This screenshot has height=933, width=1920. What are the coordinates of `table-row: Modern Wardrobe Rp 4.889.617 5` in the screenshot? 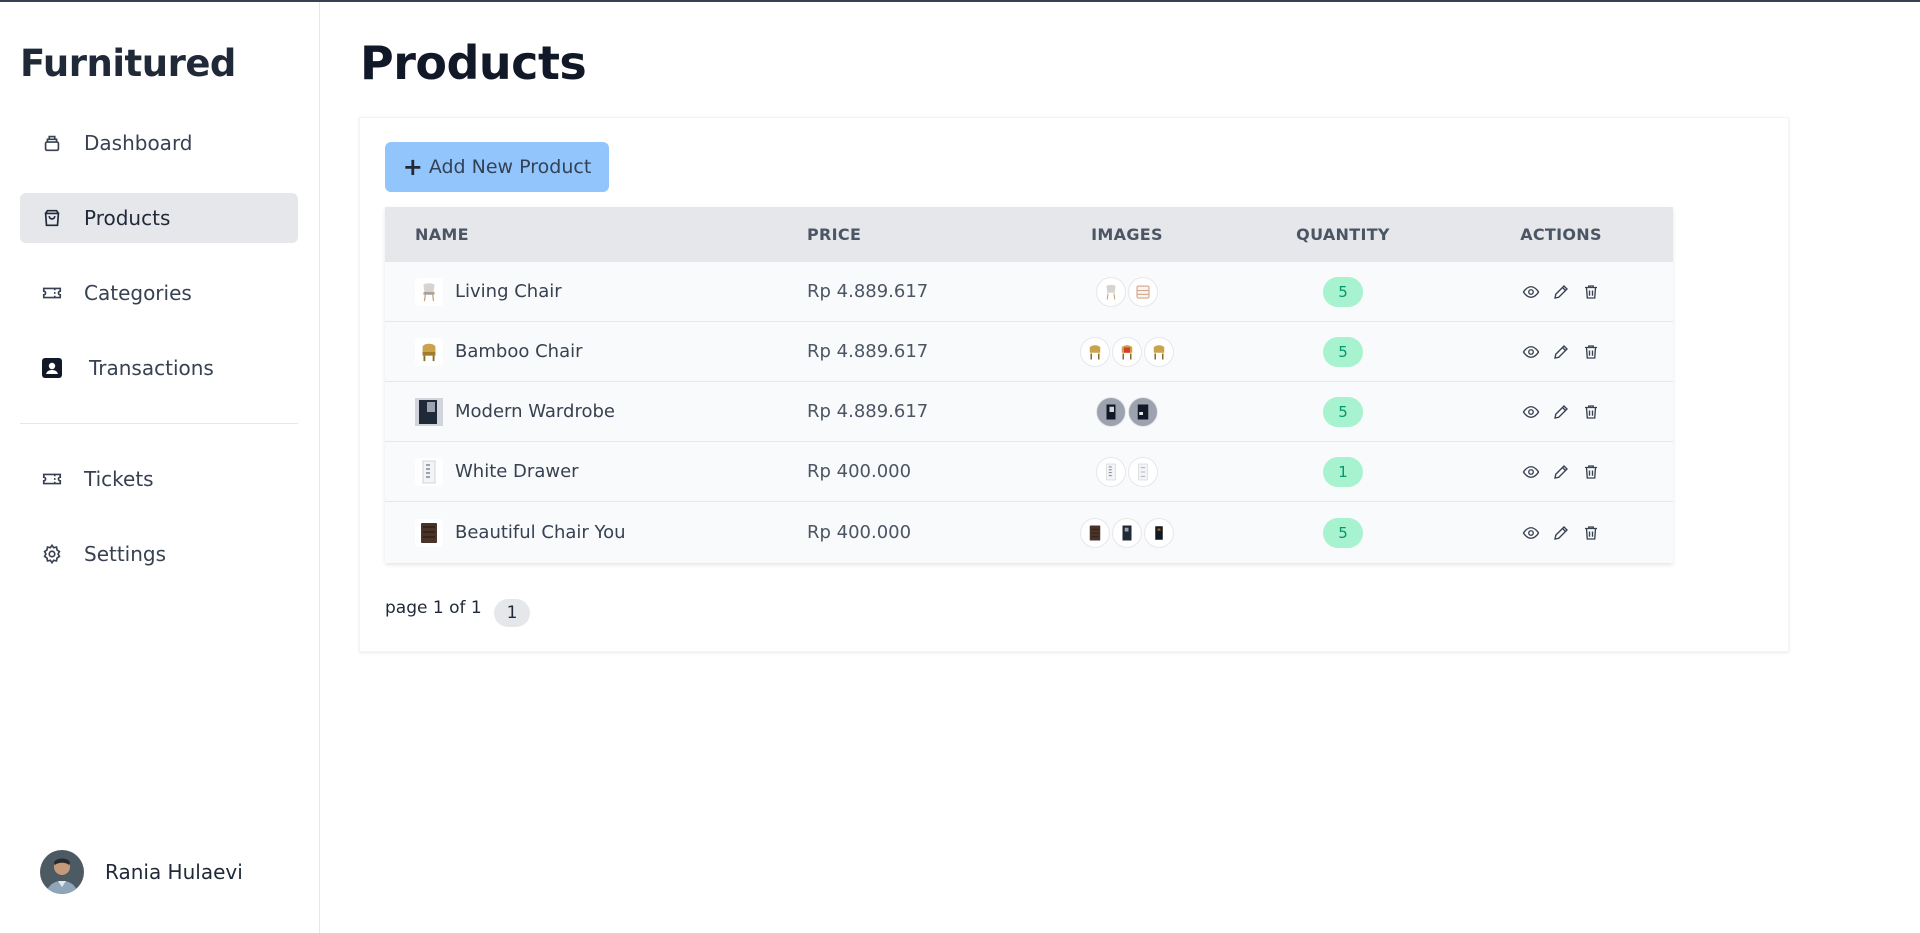 It's located at (1029, 412).